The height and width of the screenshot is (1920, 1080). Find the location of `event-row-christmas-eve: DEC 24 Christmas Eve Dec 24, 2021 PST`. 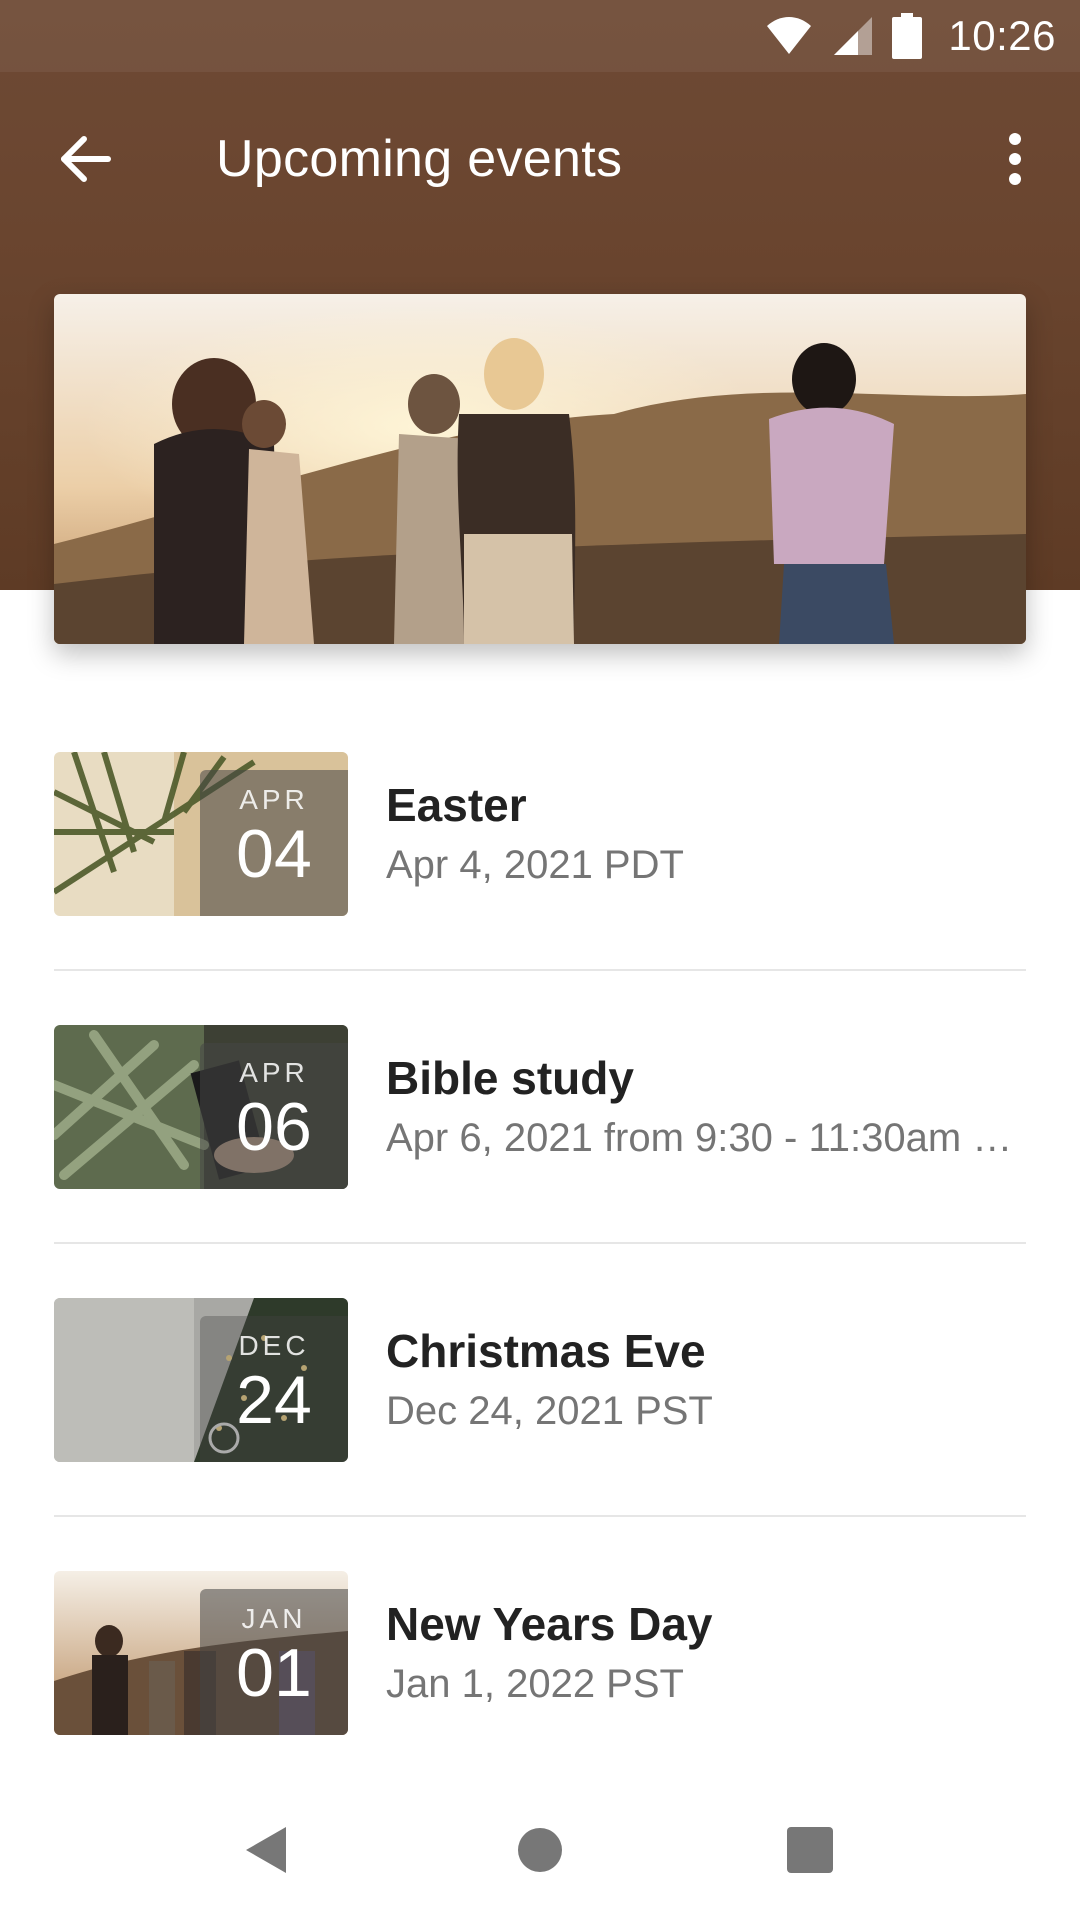

event-row-christmas-eve: DEC 24 Christmas Eve Dec 24, 2021 PST is located at coordinates (540, 1407).